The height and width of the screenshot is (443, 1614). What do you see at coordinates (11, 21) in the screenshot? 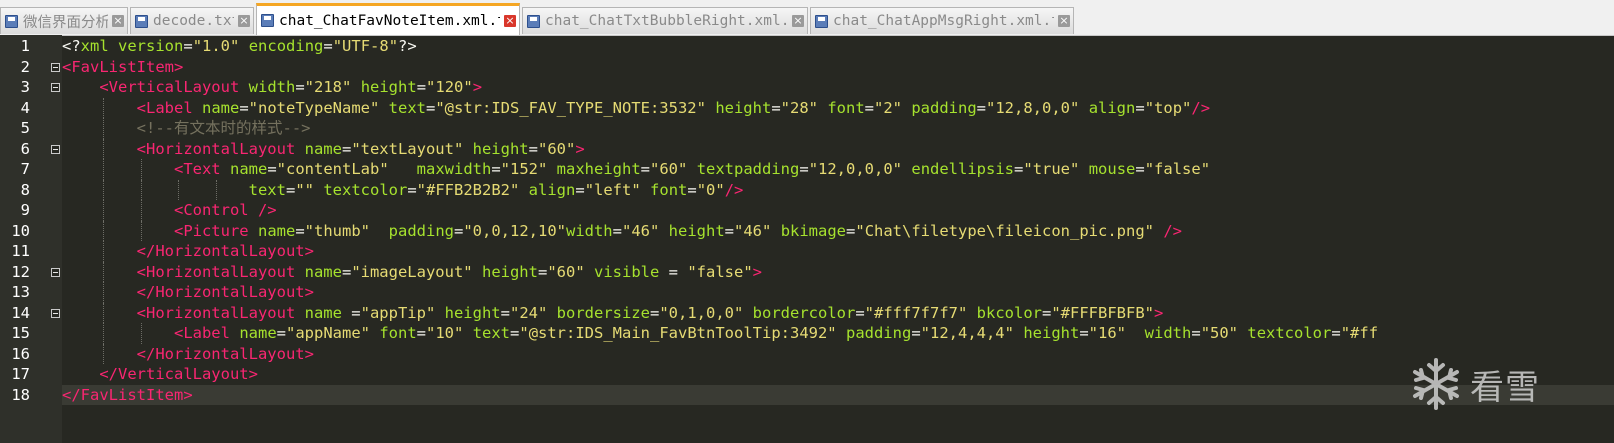
I see `saved-file-icon` at bounding box center [11, 21].